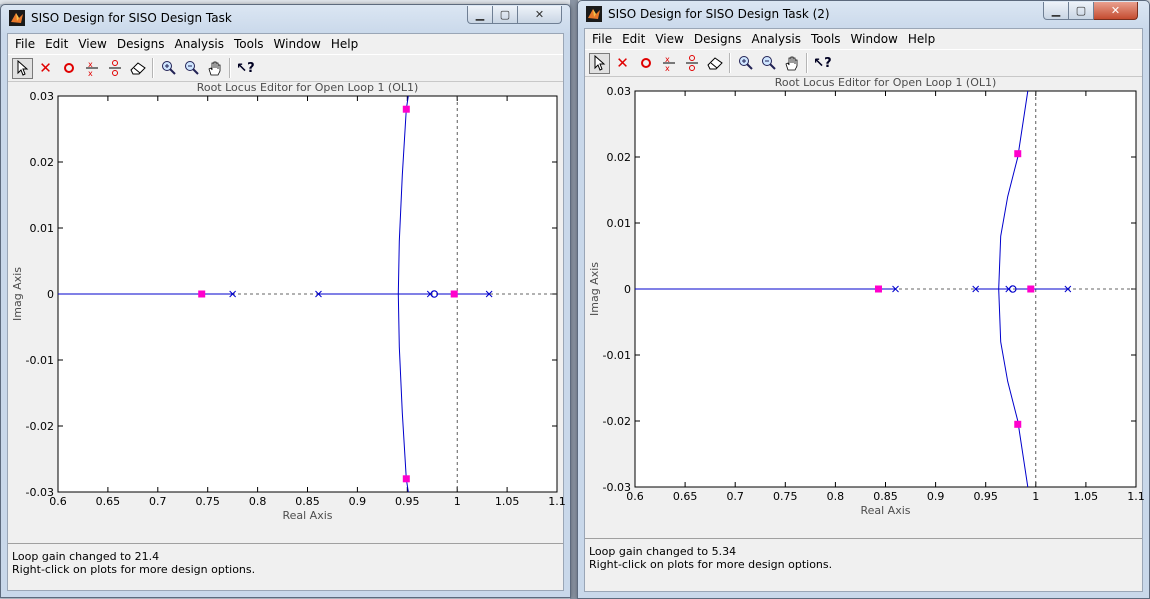 This screenshot has height=599, width=1150. What do you see at coordinates (719, 14) in the screenshot?
I see `window-title: SISO Design for SISO Design Task (2)` at bounding box center [719, 14].